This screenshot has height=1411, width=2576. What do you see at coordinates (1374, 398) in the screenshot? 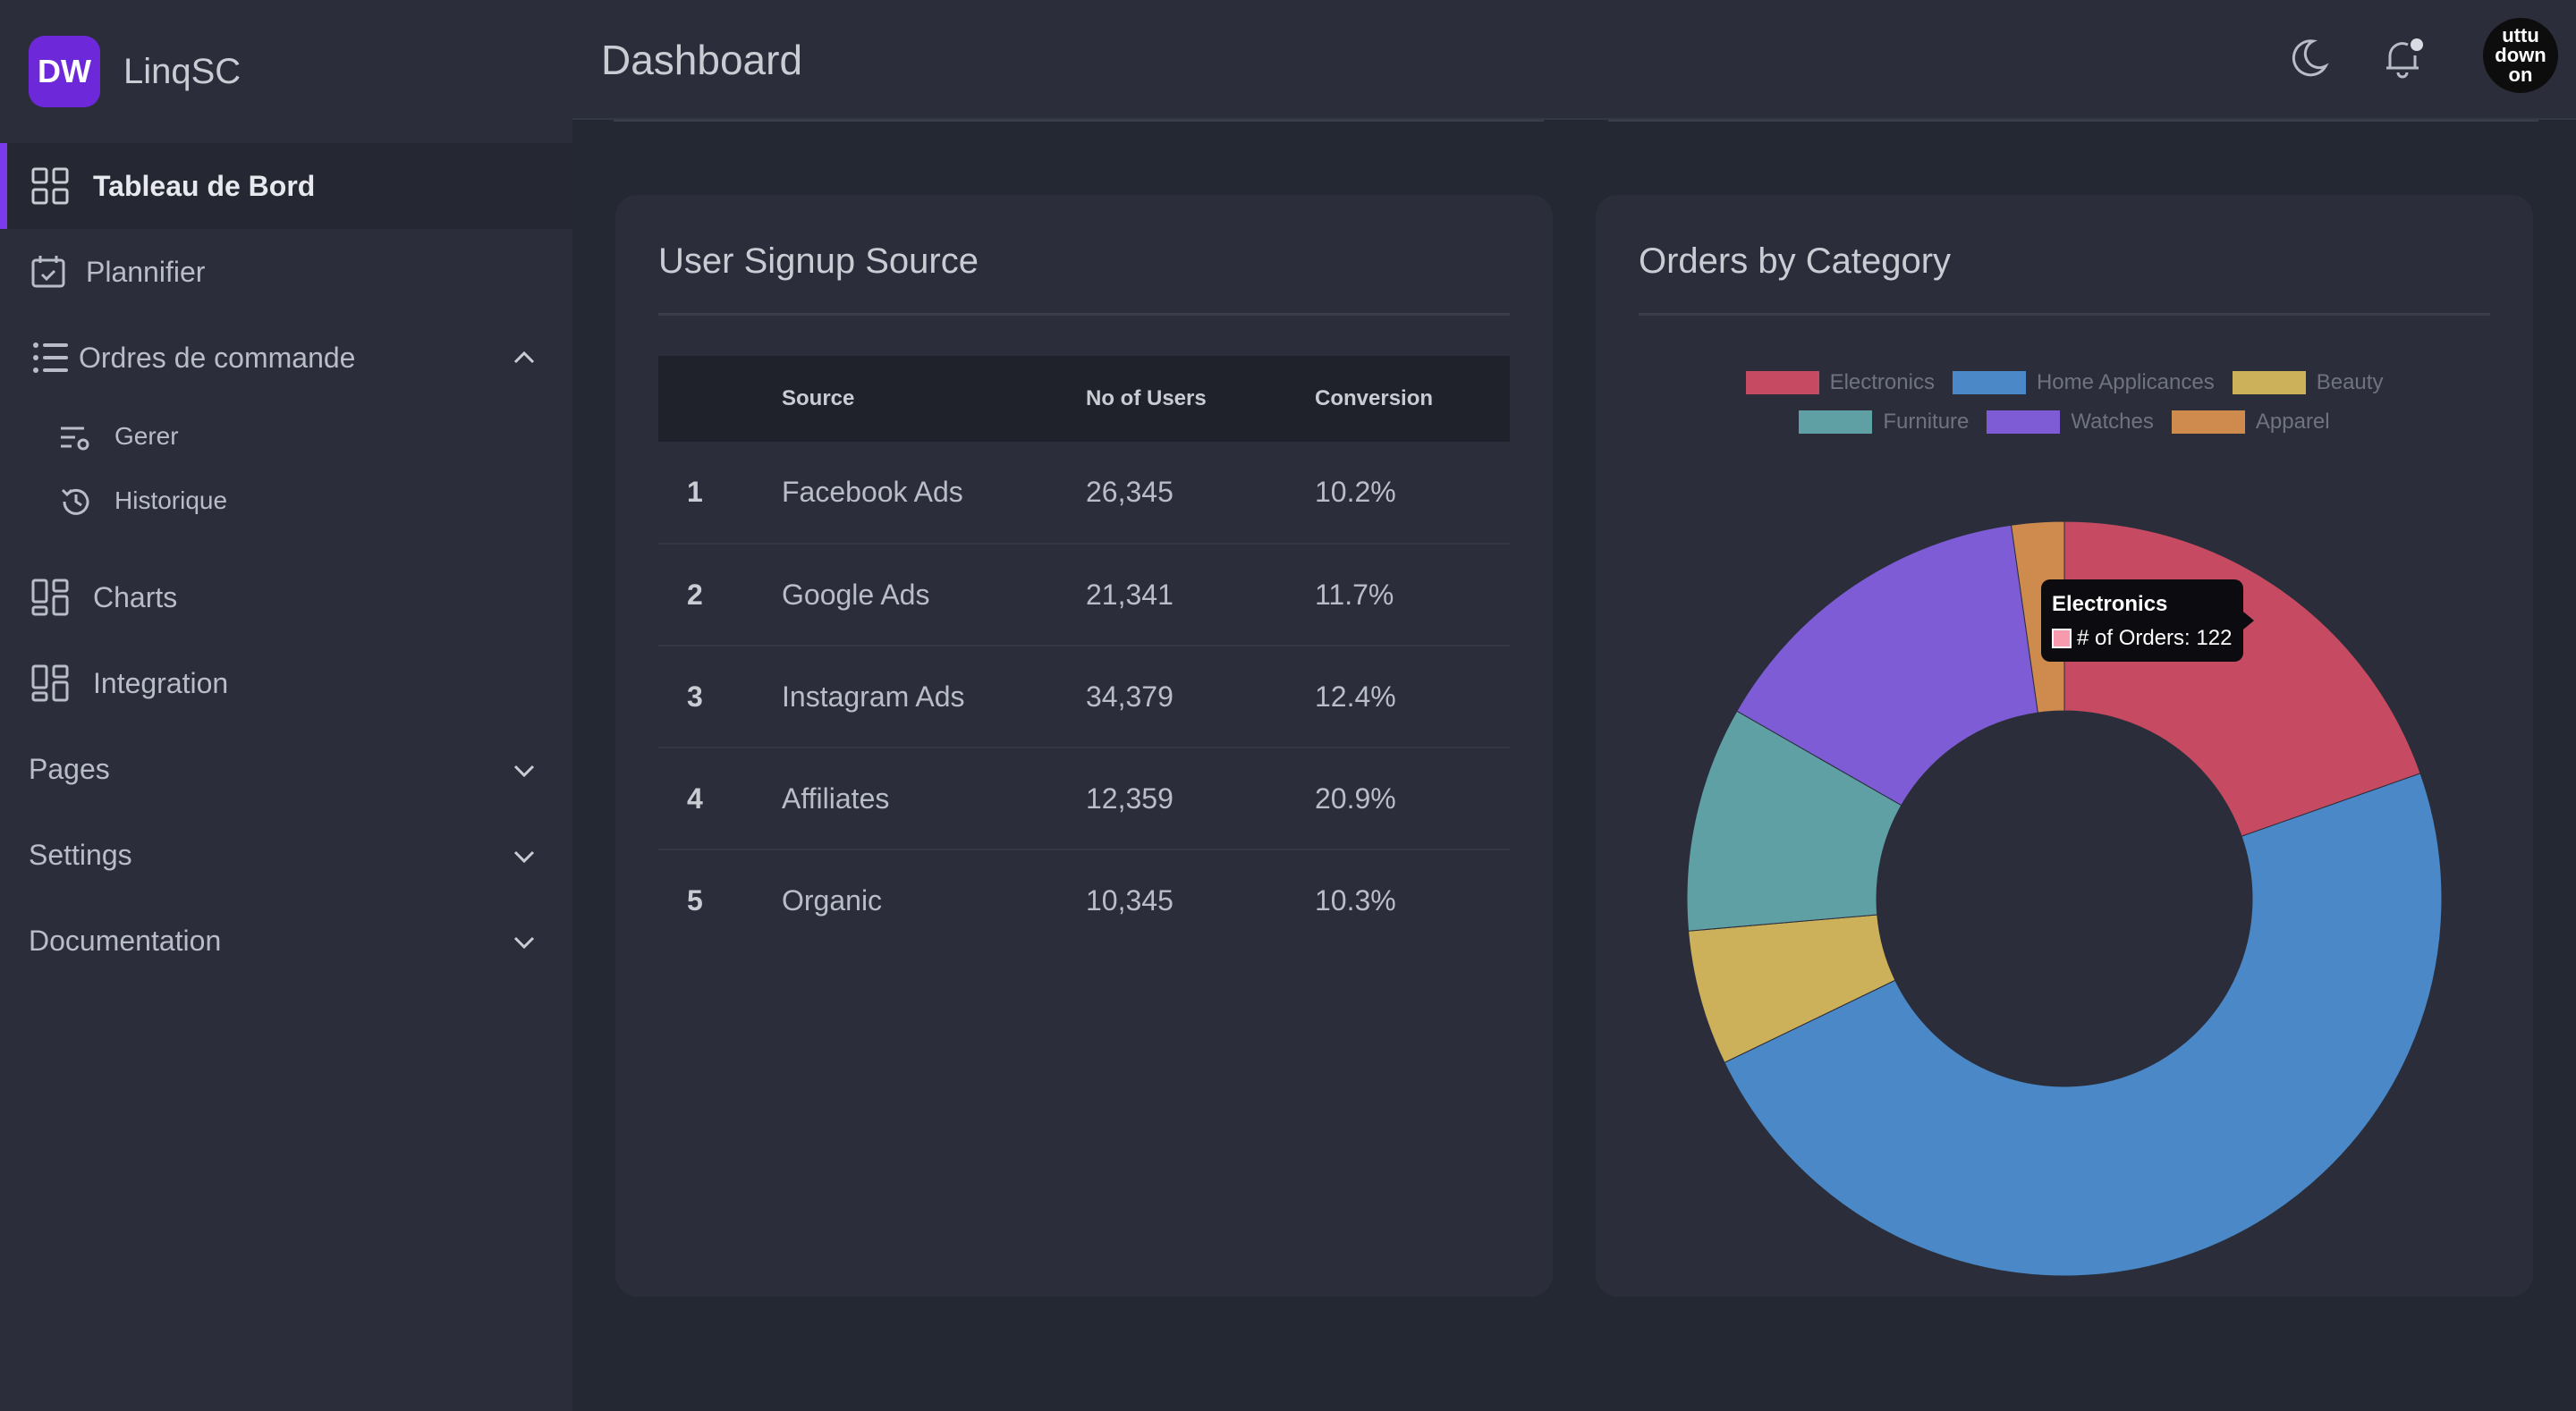
I see `column-header: Conversion` at bounding box center [1374, 398].